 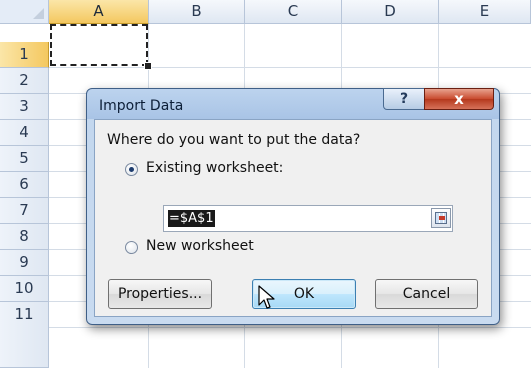 I want to click on existing-worksheet-radio, so click(x=131, y=169).